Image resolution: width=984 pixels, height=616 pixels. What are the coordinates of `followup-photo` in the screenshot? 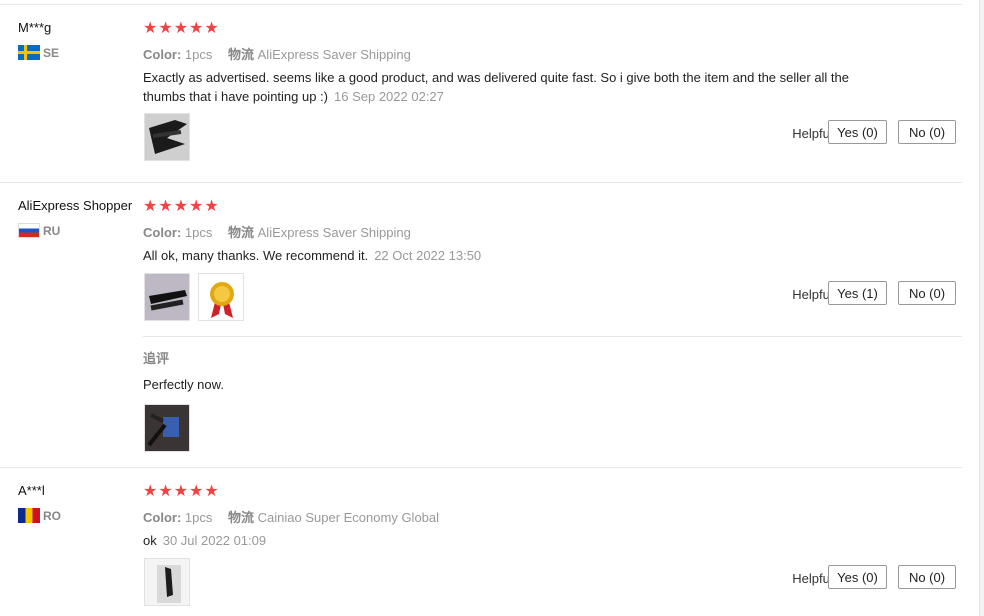 It's located at (167, 428).